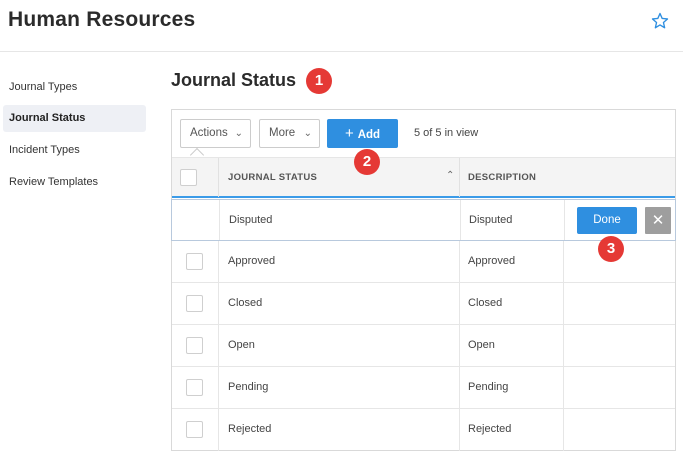 This screenshot has width=683, height=456. What do you see at coordinates (188, 177) in the screenshot?
I see `select-all-checkbox` at bounding box center [188, 177].